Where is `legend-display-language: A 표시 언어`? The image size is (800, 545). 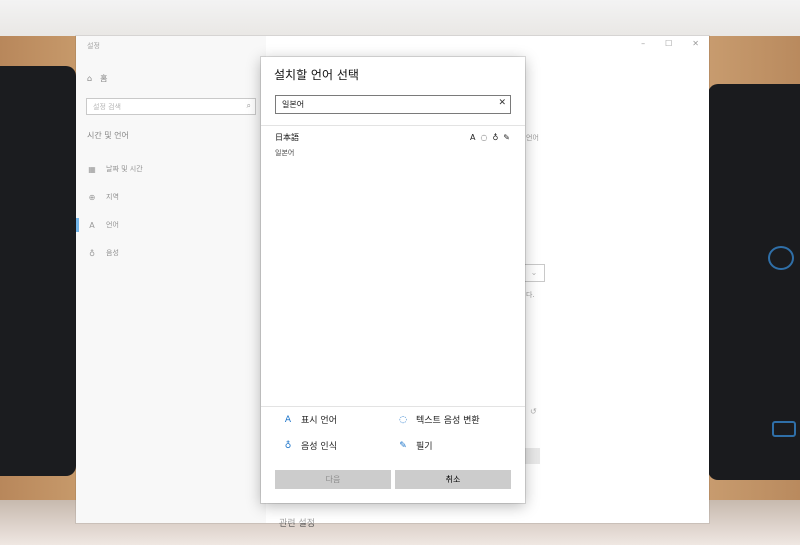
legend-display-language: A 표시 언어 is located at coordinates (310, 420).